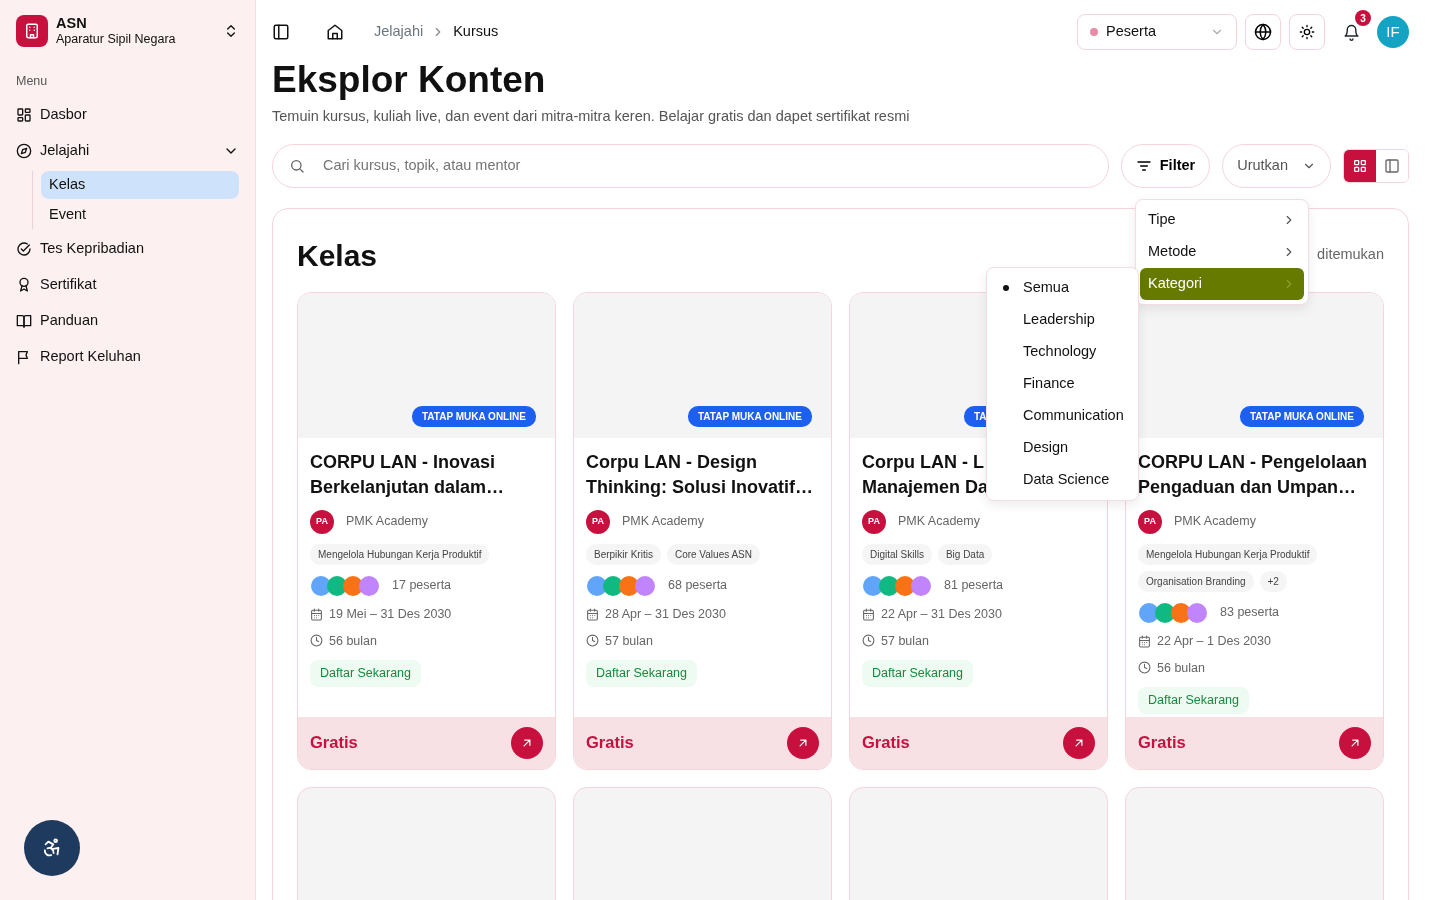  What do you see at coordinates (1094, 32) in the screenshot?
I see `status-dot` at bounding box center [1094, 32].